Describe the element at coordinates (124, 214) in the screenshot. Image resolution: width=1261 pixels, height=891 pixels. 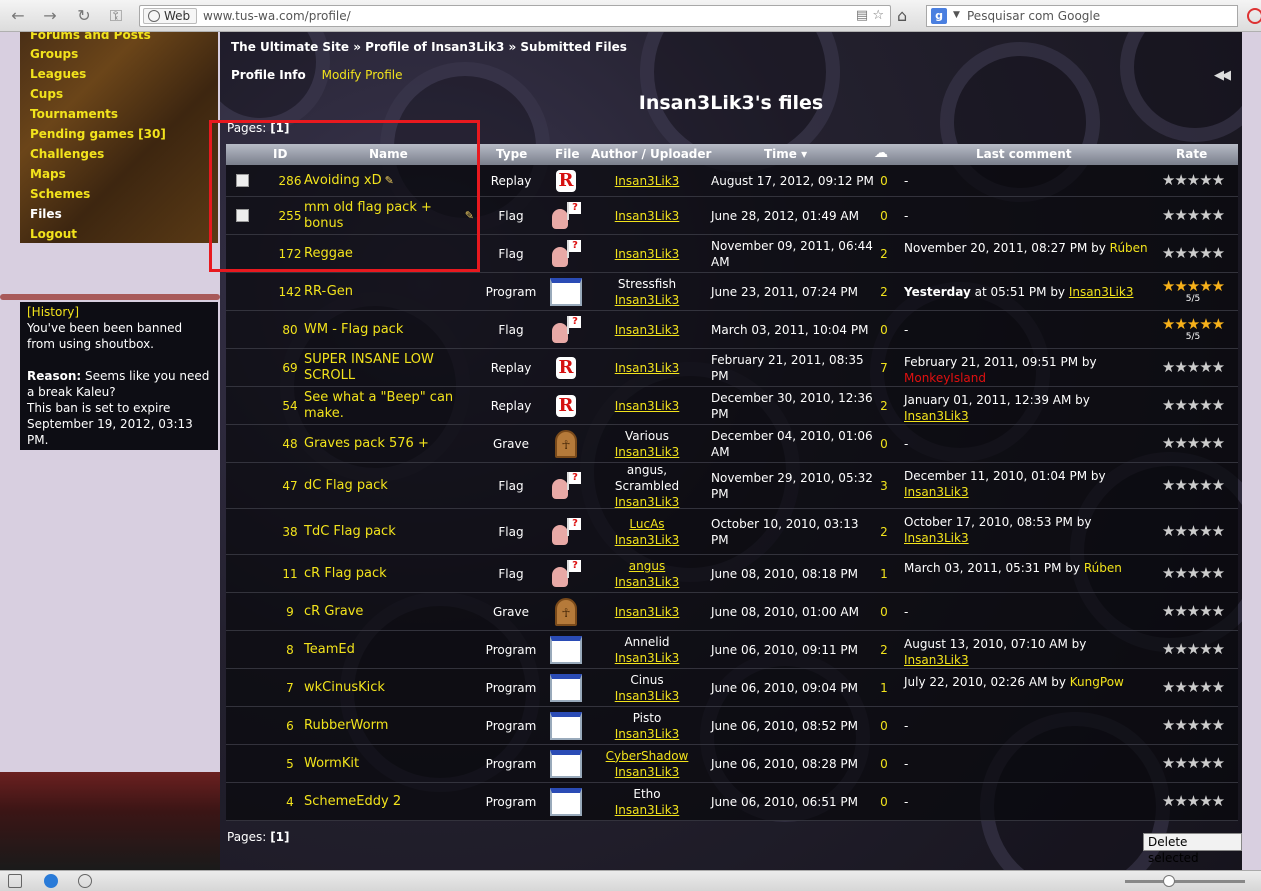
I see `menu-item-files: Files` at that location.